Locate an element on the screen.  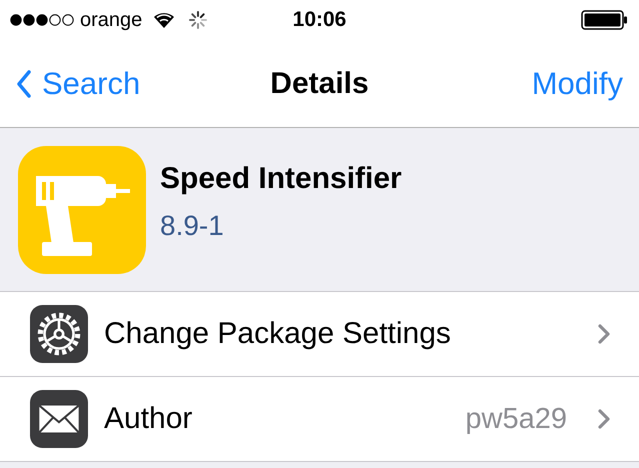
status-time: 10:06 is located at coordinates (319, 20).